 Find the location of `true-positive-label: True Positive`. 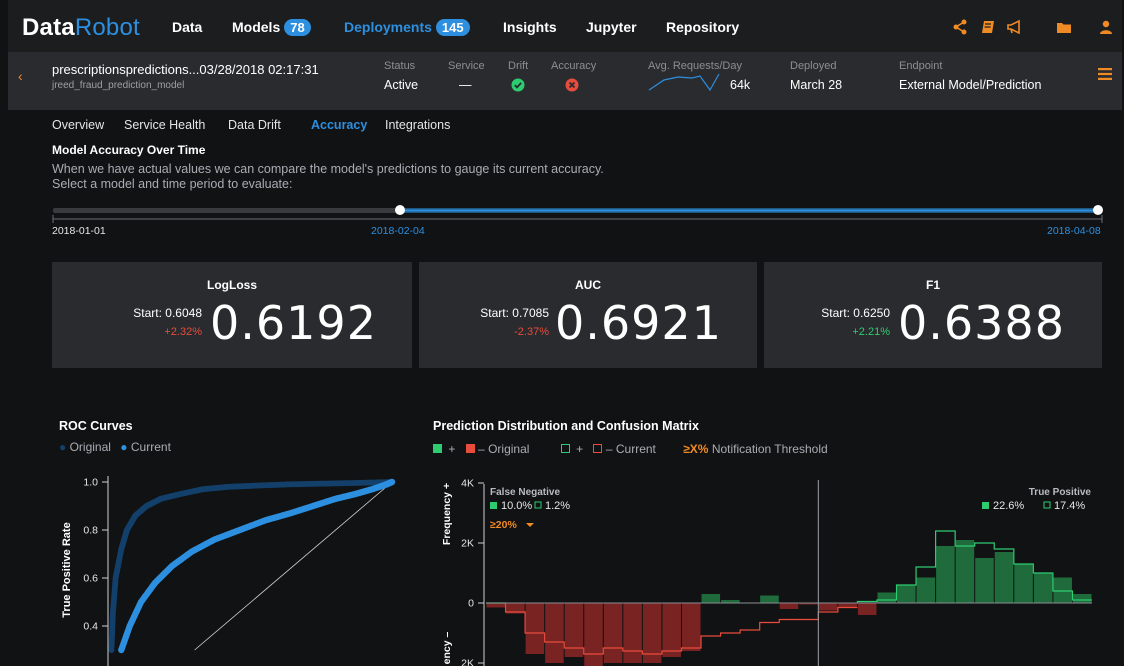

true-positive-label: True Positive is located at coordinates (1060, 492).